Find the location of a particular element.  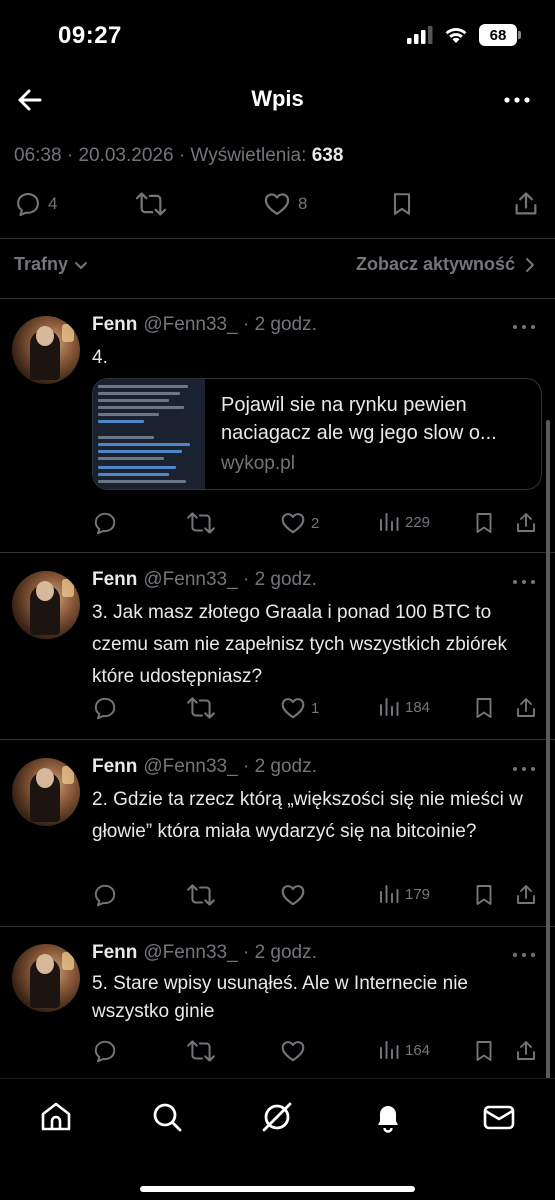

search-icon is located at coordinates (167, 1117).